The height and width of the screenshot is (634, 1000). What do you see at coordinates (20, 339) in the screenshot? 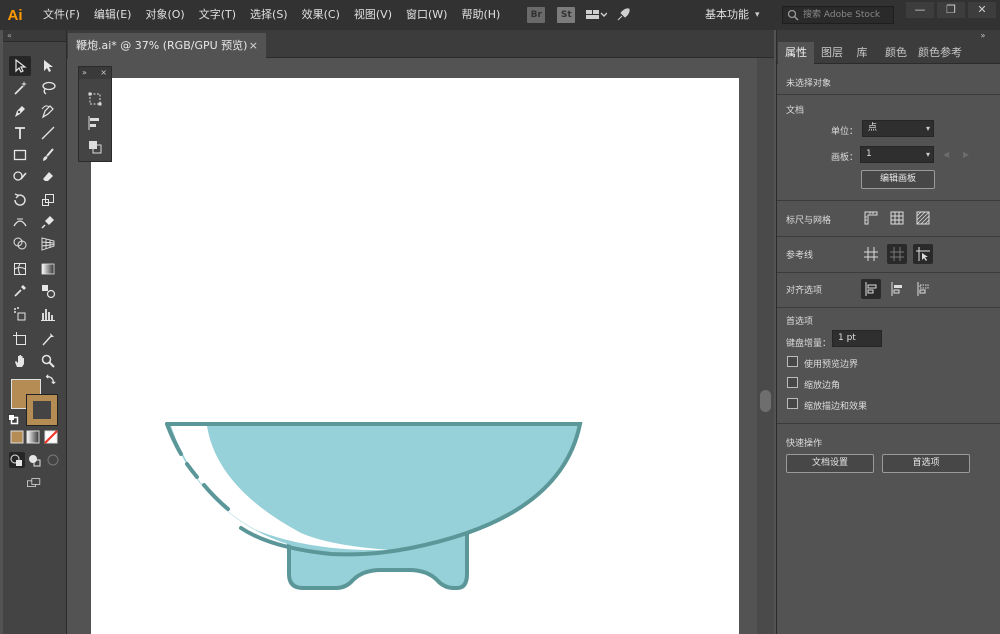
I see `artboard-icon` at bounding box center [20, 339].